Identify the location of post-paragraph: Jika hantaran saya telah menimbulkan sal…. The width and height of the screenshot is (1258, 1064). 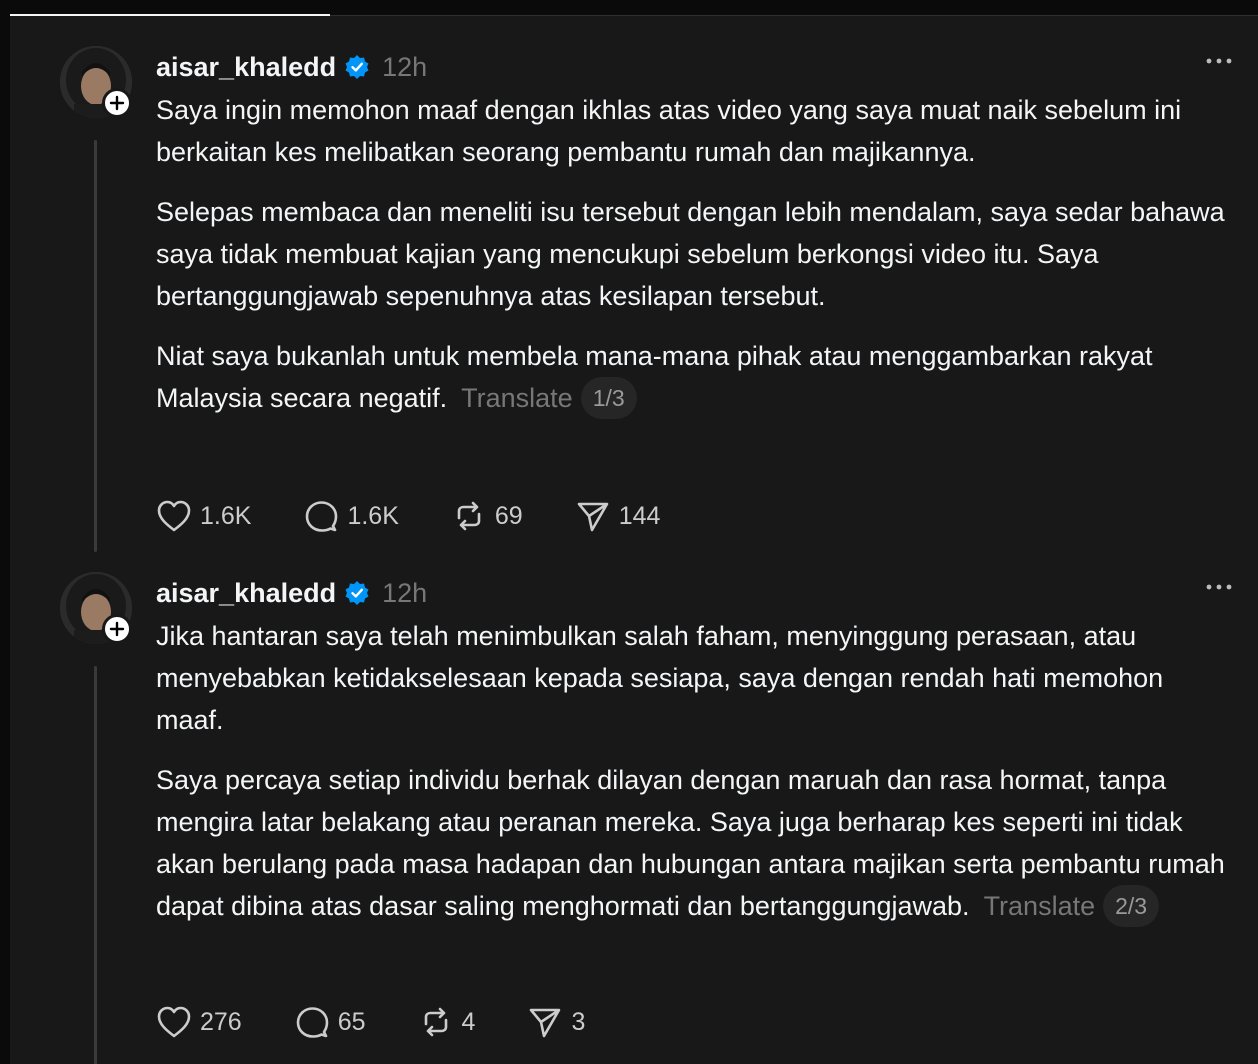
(660, 678).